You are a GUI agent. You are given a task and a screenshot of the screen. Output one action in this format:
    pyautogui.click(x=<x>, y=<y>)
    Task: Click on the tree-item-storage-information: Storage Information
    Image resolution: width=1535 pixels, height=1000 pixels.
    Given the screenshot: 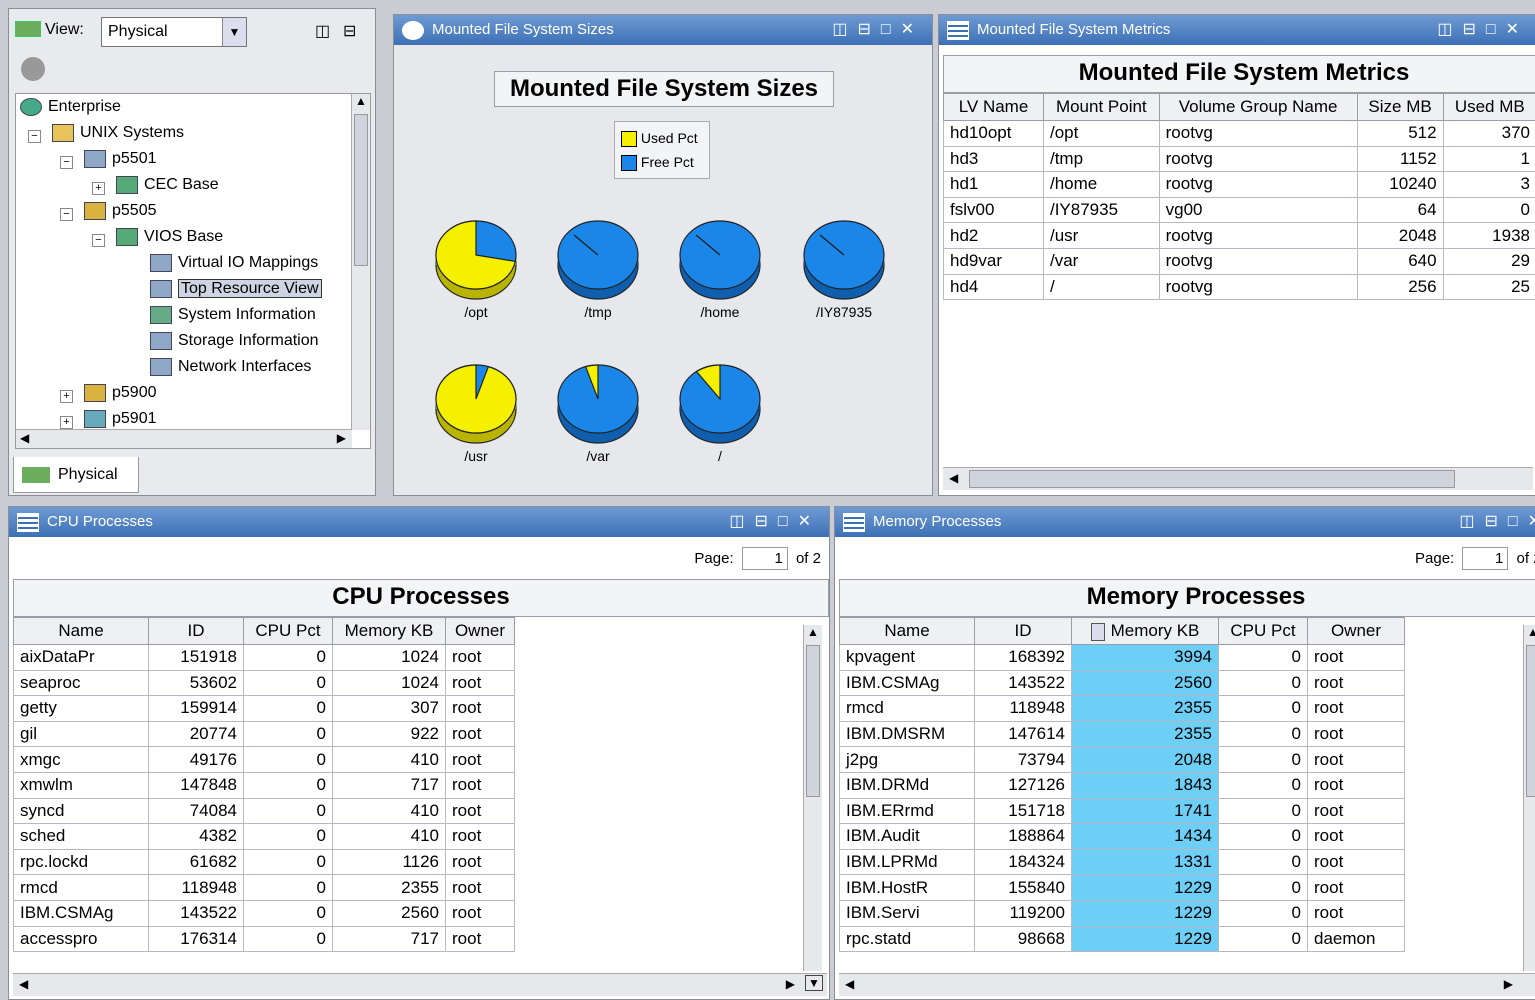 What is the action you would take?
    pyautogui.click(x=234, y=341)
    